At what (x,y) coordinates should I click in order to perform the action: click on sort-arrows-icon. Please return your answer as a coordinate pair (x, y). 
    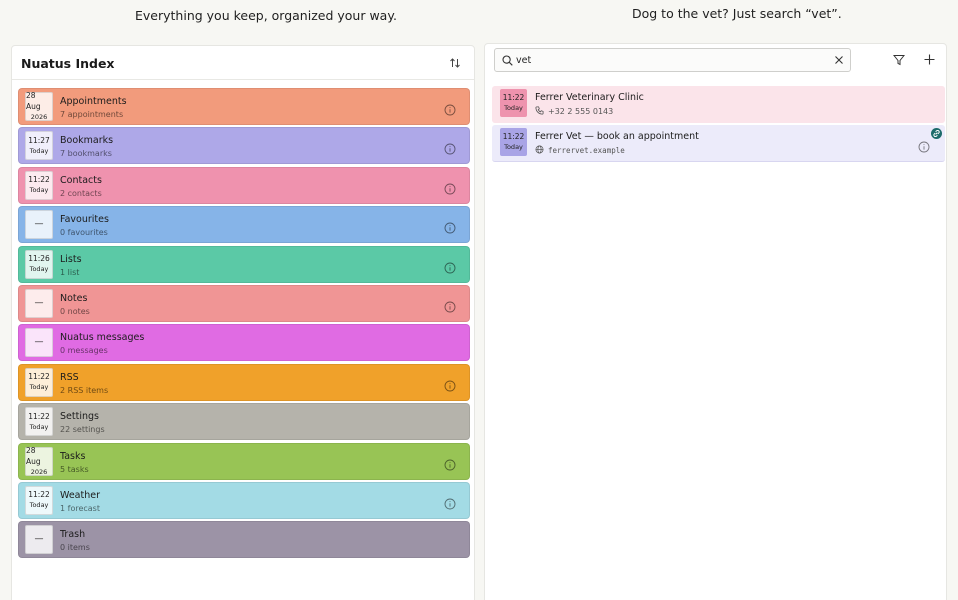
    Looking at the image, I should click on (455, 63).